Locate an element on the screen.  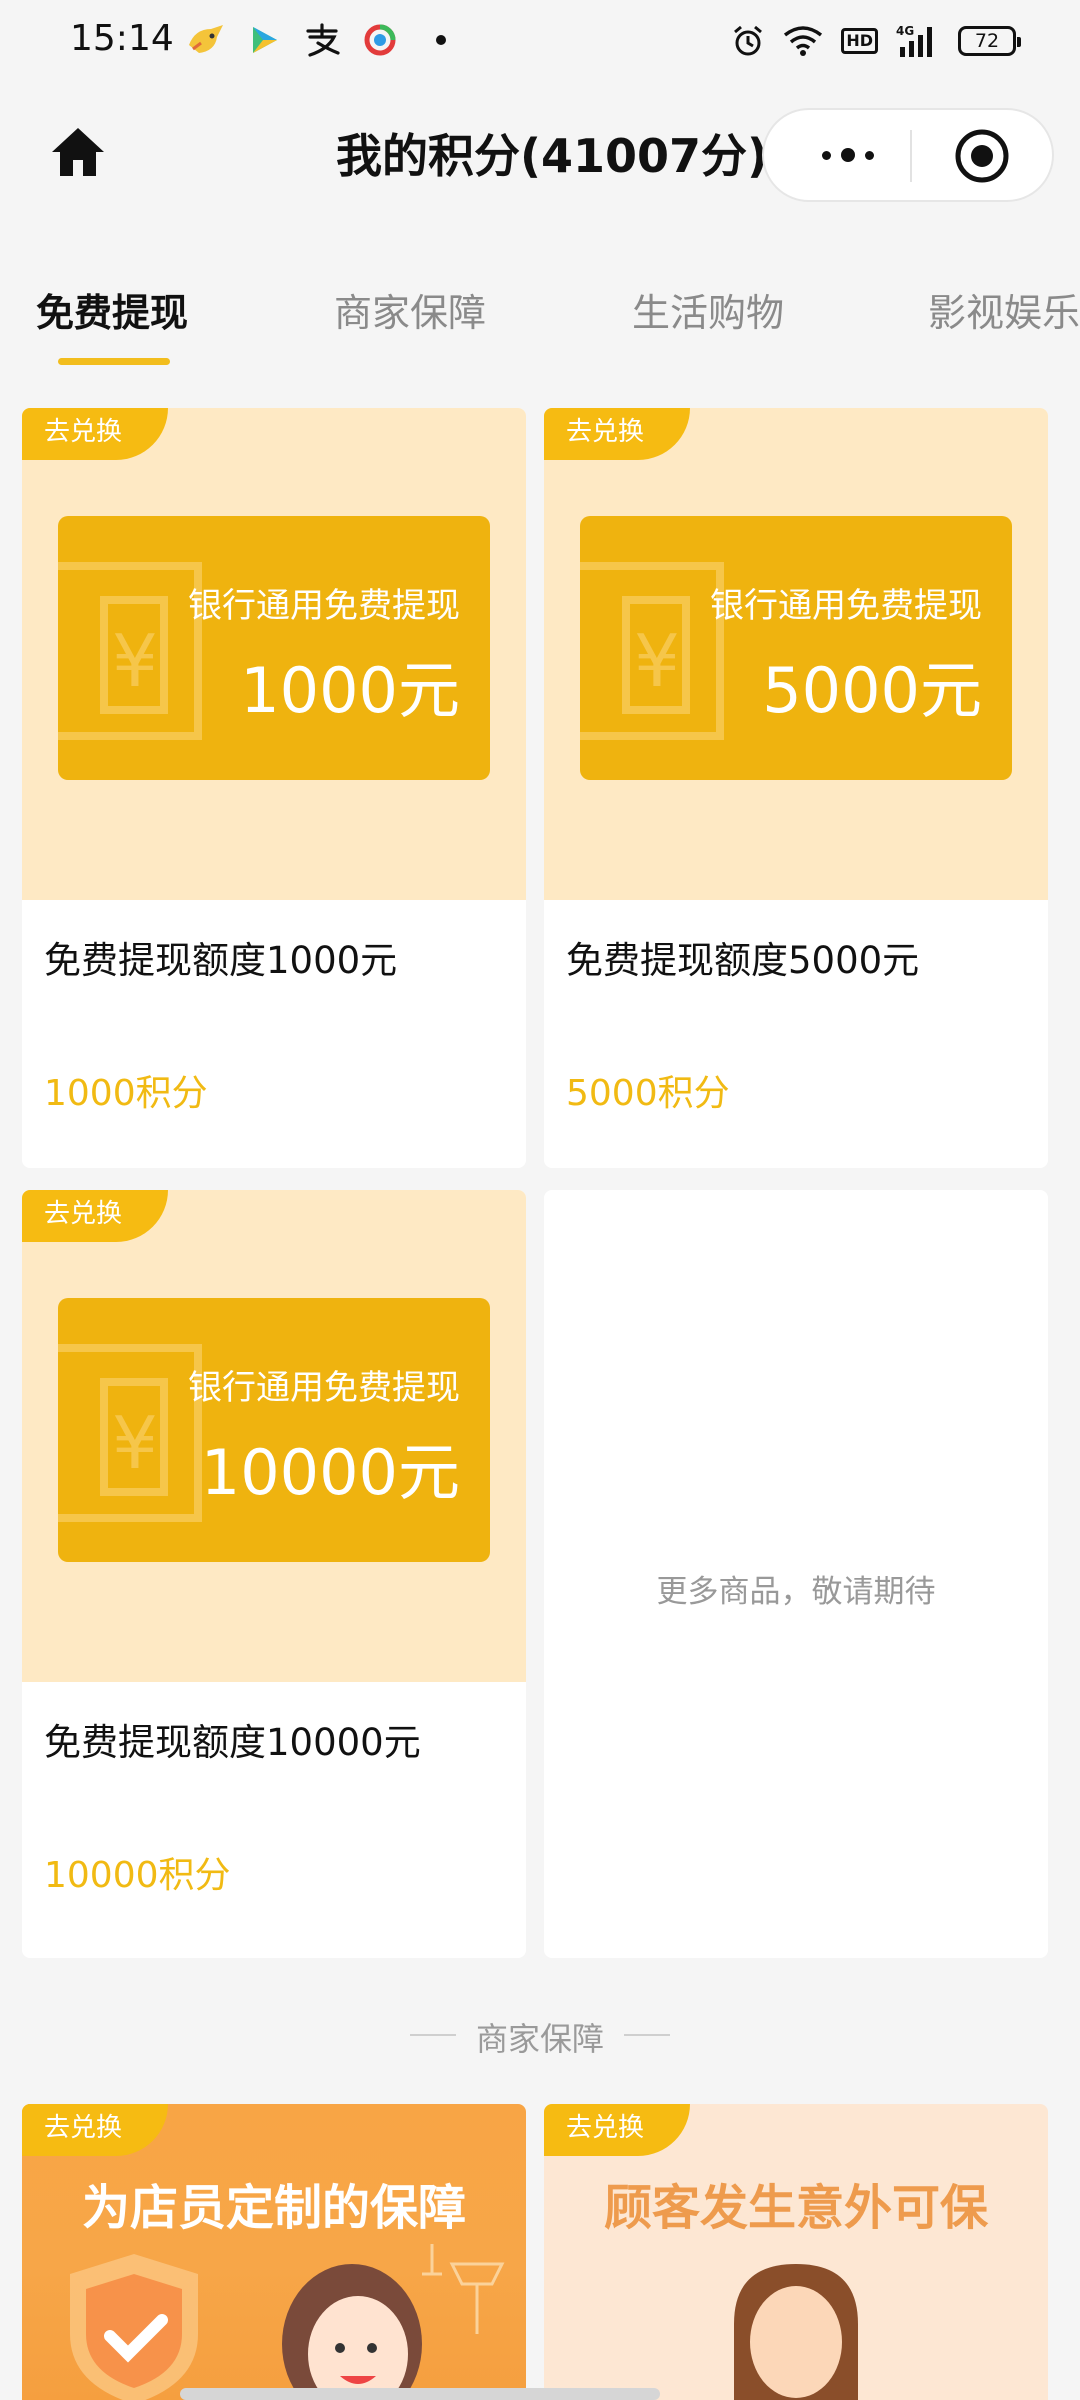
person-avatar-icon is located at coordinates (796, 2332).